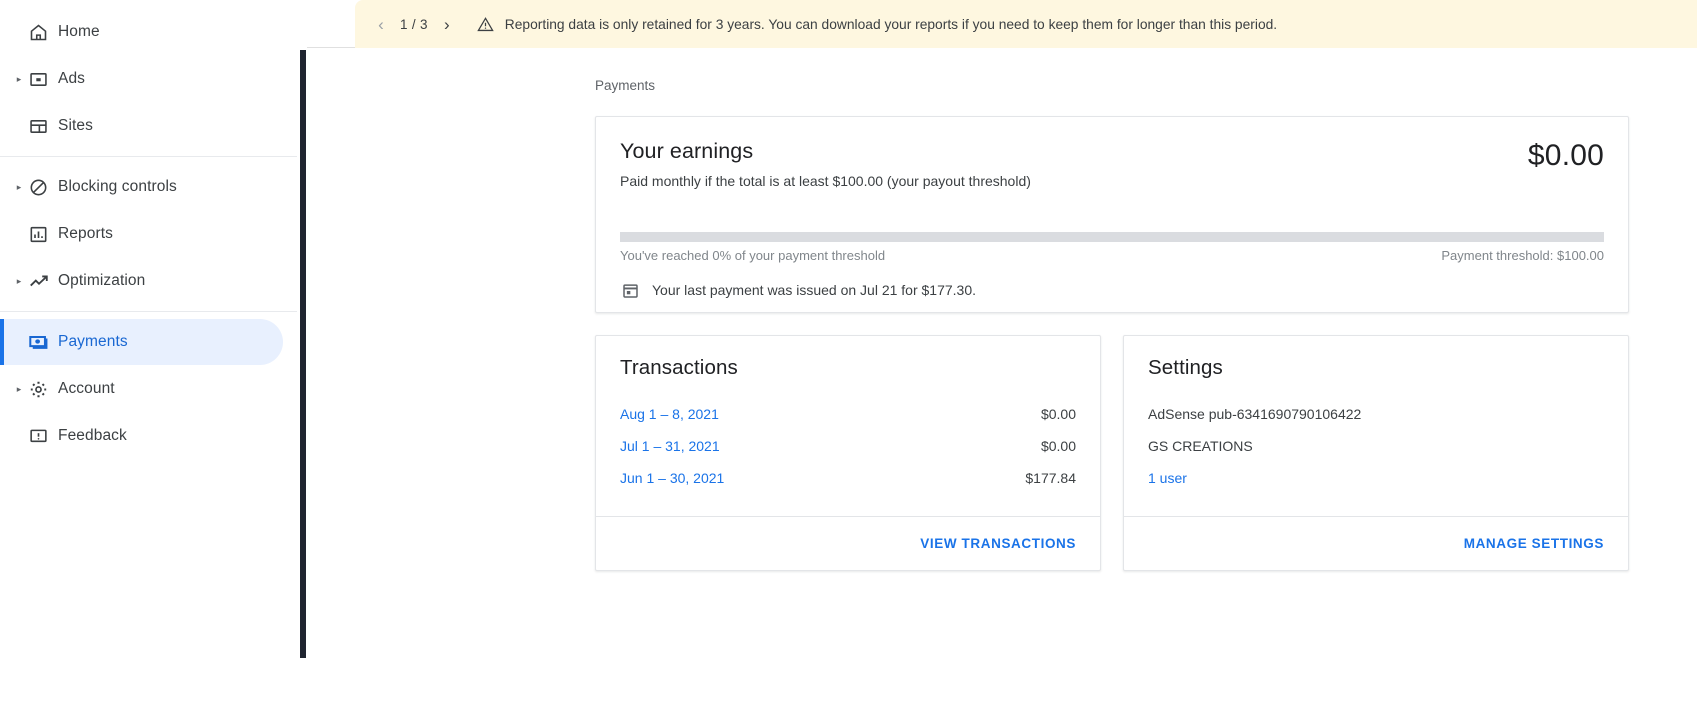  Describe the element at coordinates (141, 32) in the screenshot. I see `sidebar-item-home: Home` at that location.